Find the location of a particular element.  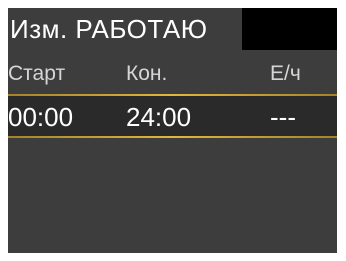

column-header-start: Старт is located at coordinates (37, 73).